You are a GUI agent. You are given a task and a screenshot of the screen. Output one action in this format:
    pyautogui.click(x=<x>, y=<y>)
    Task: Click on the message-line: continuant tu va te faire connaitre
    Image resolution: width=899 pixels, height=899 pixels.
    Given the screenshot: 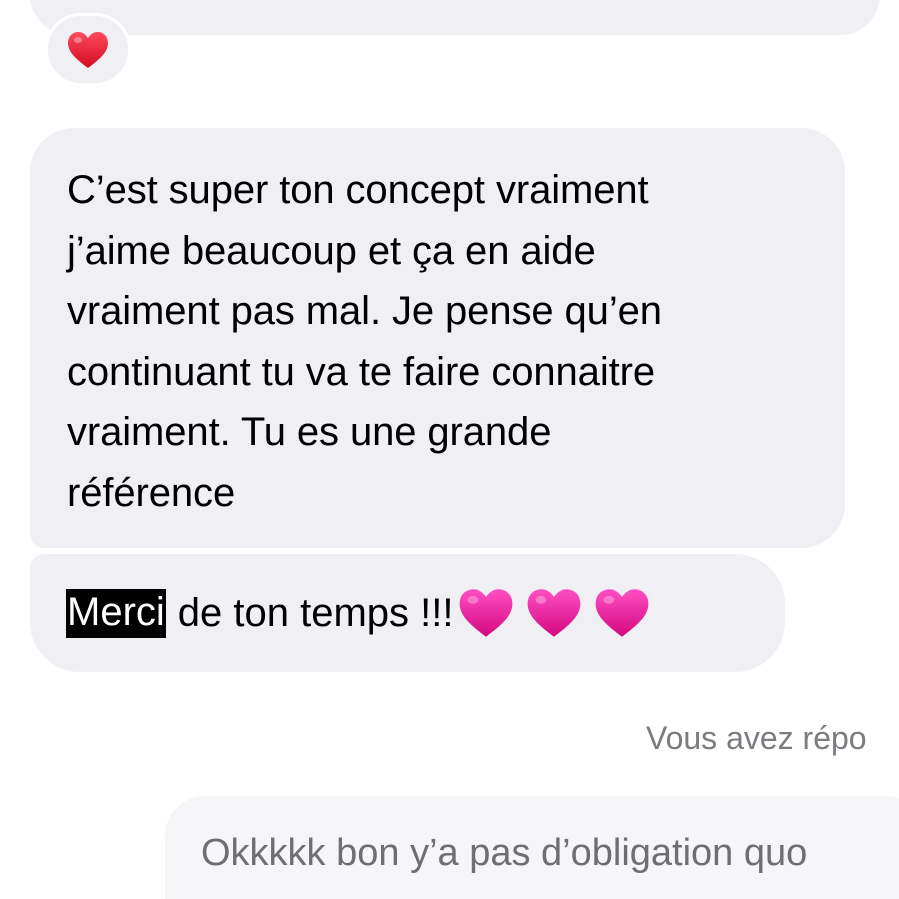 What is the action you would take?
    pyautogui.click(x=361, y=371)
    